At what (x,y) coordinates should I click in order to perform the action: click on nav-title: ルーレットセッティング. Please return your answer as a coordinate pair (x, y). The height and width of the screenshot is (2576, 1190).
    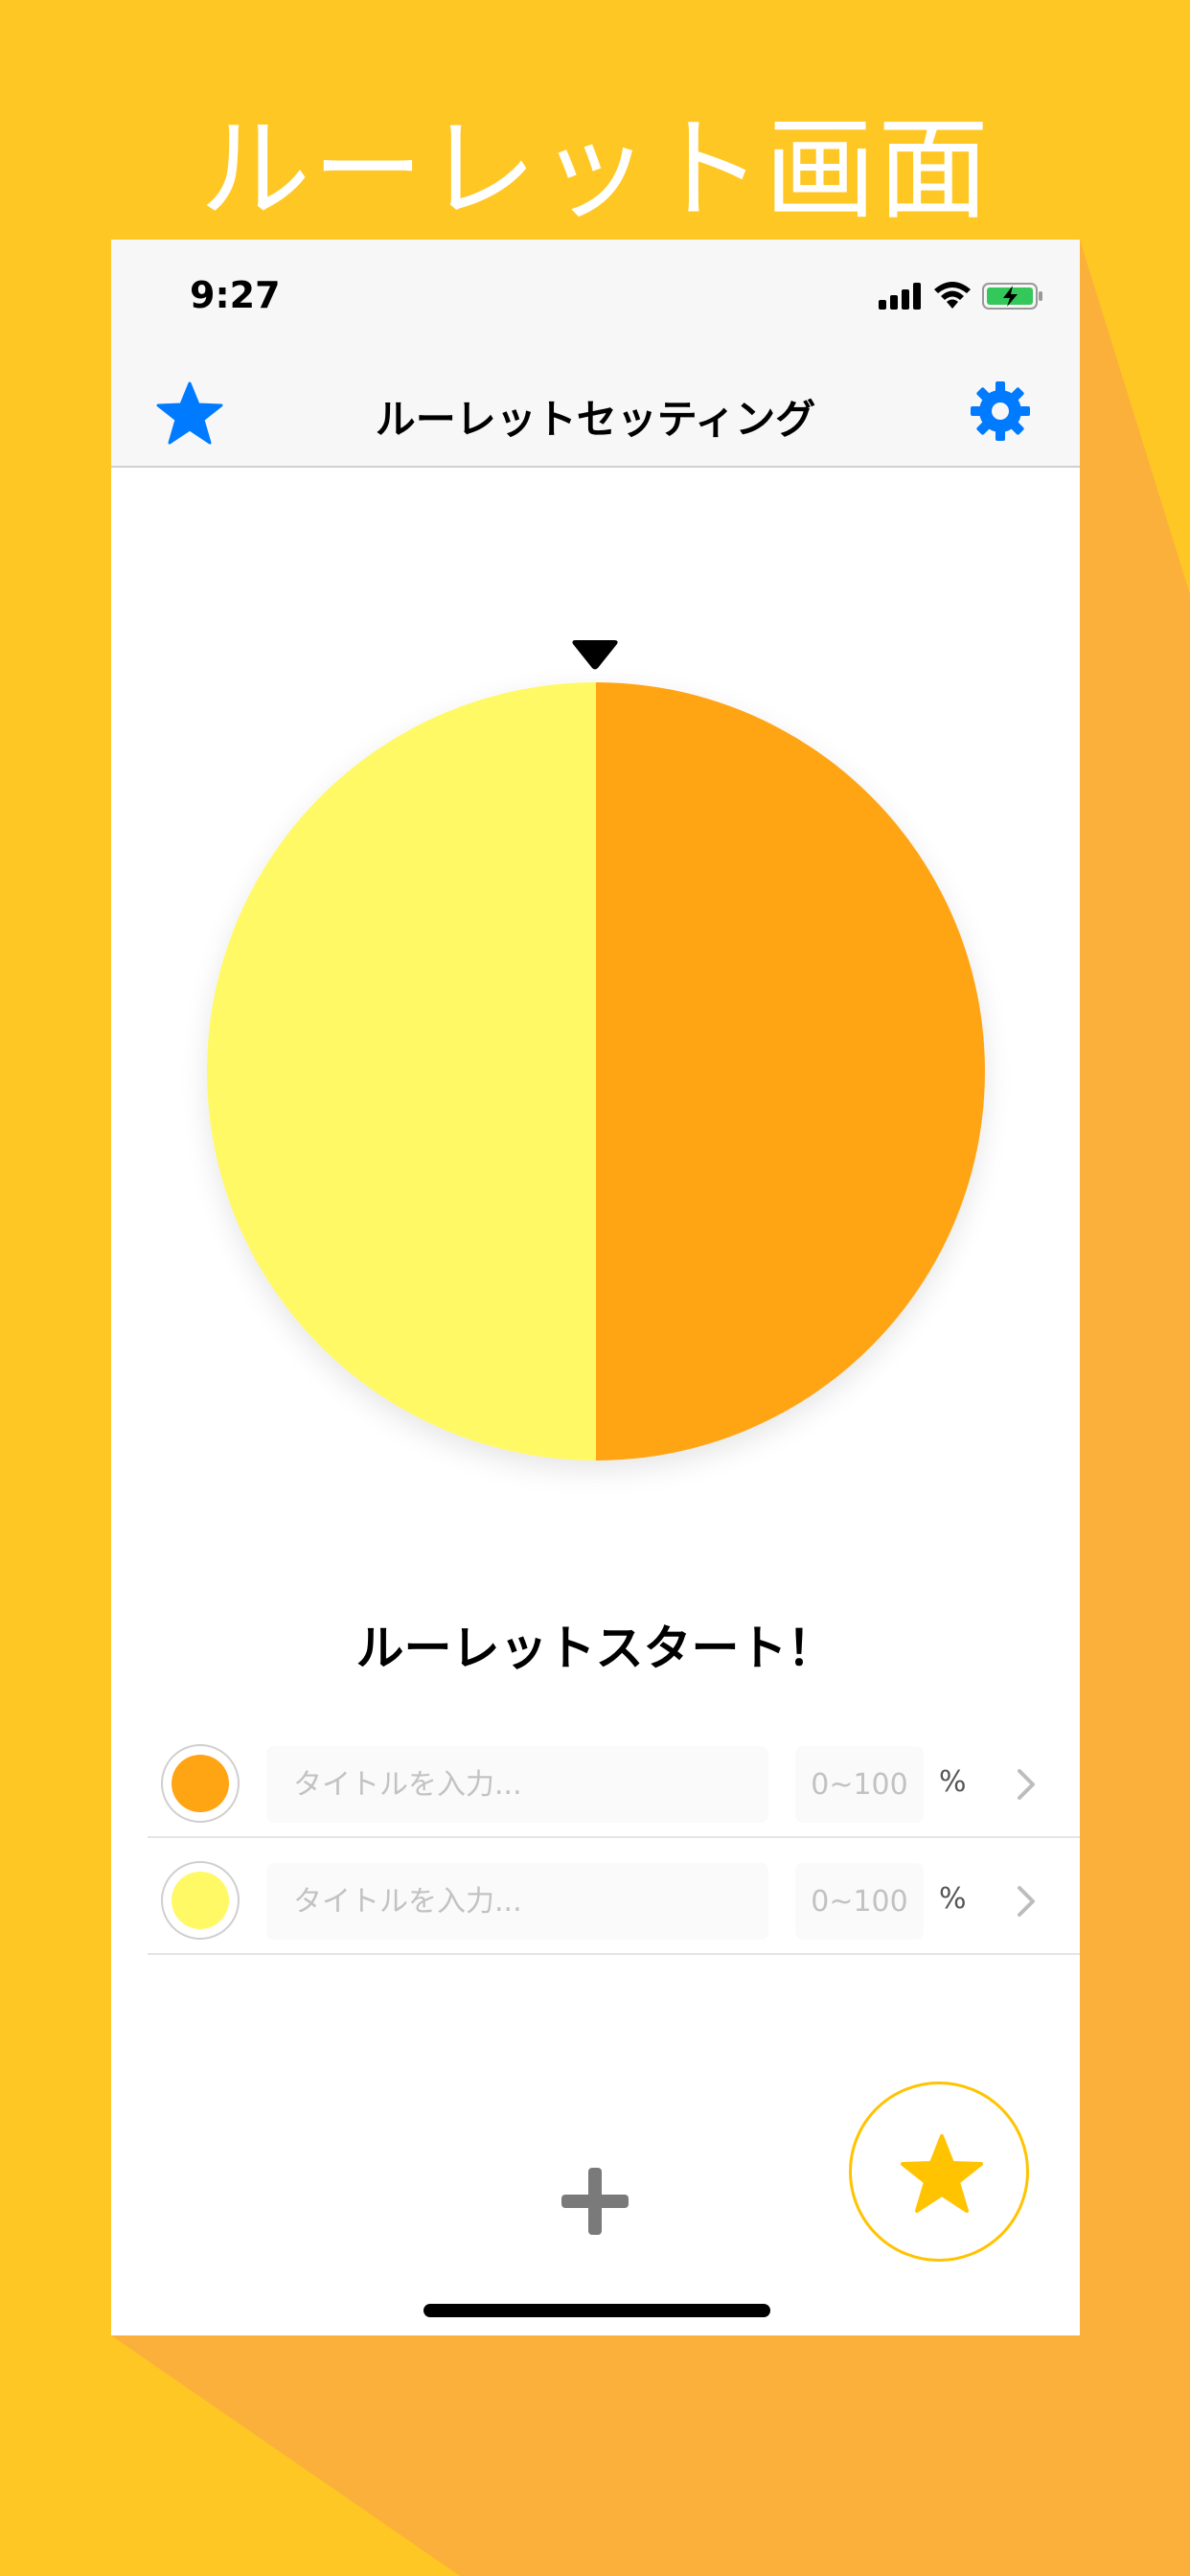
    Looking at the image, I should click on (595, 420).